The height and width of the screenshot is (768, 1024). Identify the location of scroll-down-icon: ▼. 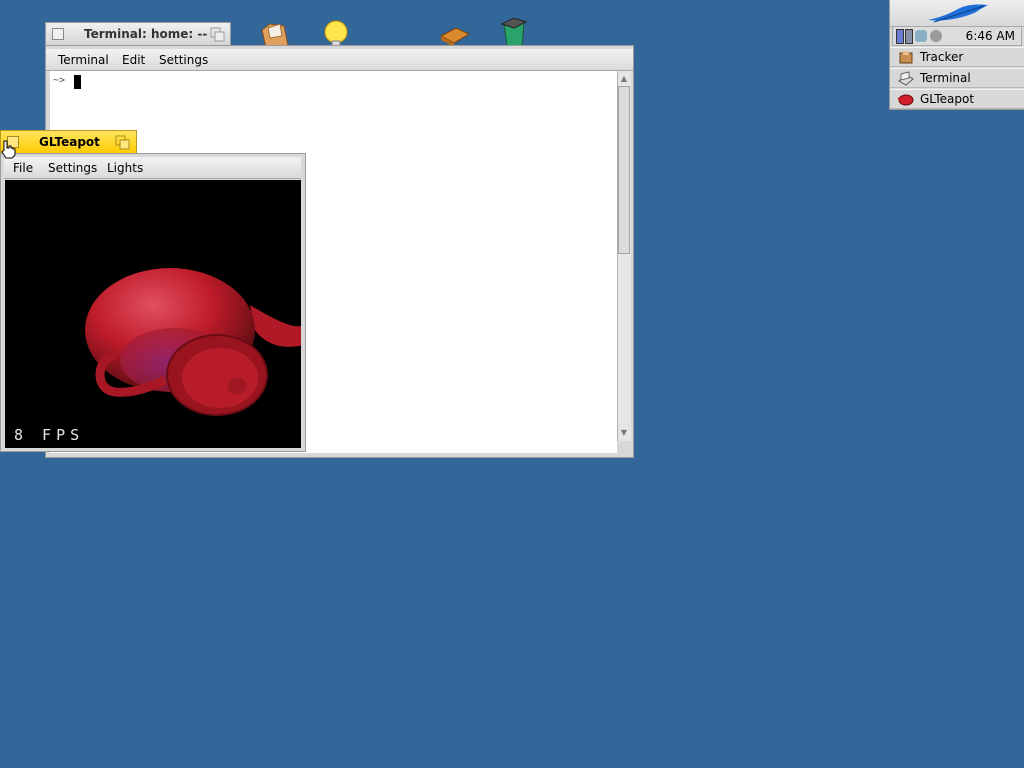
(624, 432).